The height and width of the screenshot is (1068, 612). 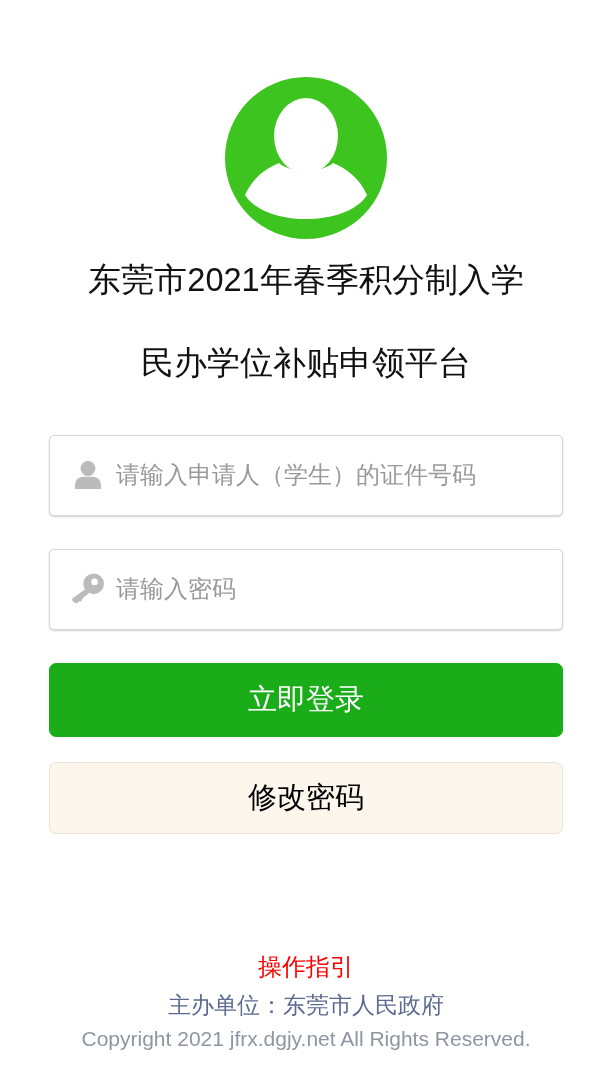 I want to click on input-field: 请输入密码, so click(x=306, y=589).